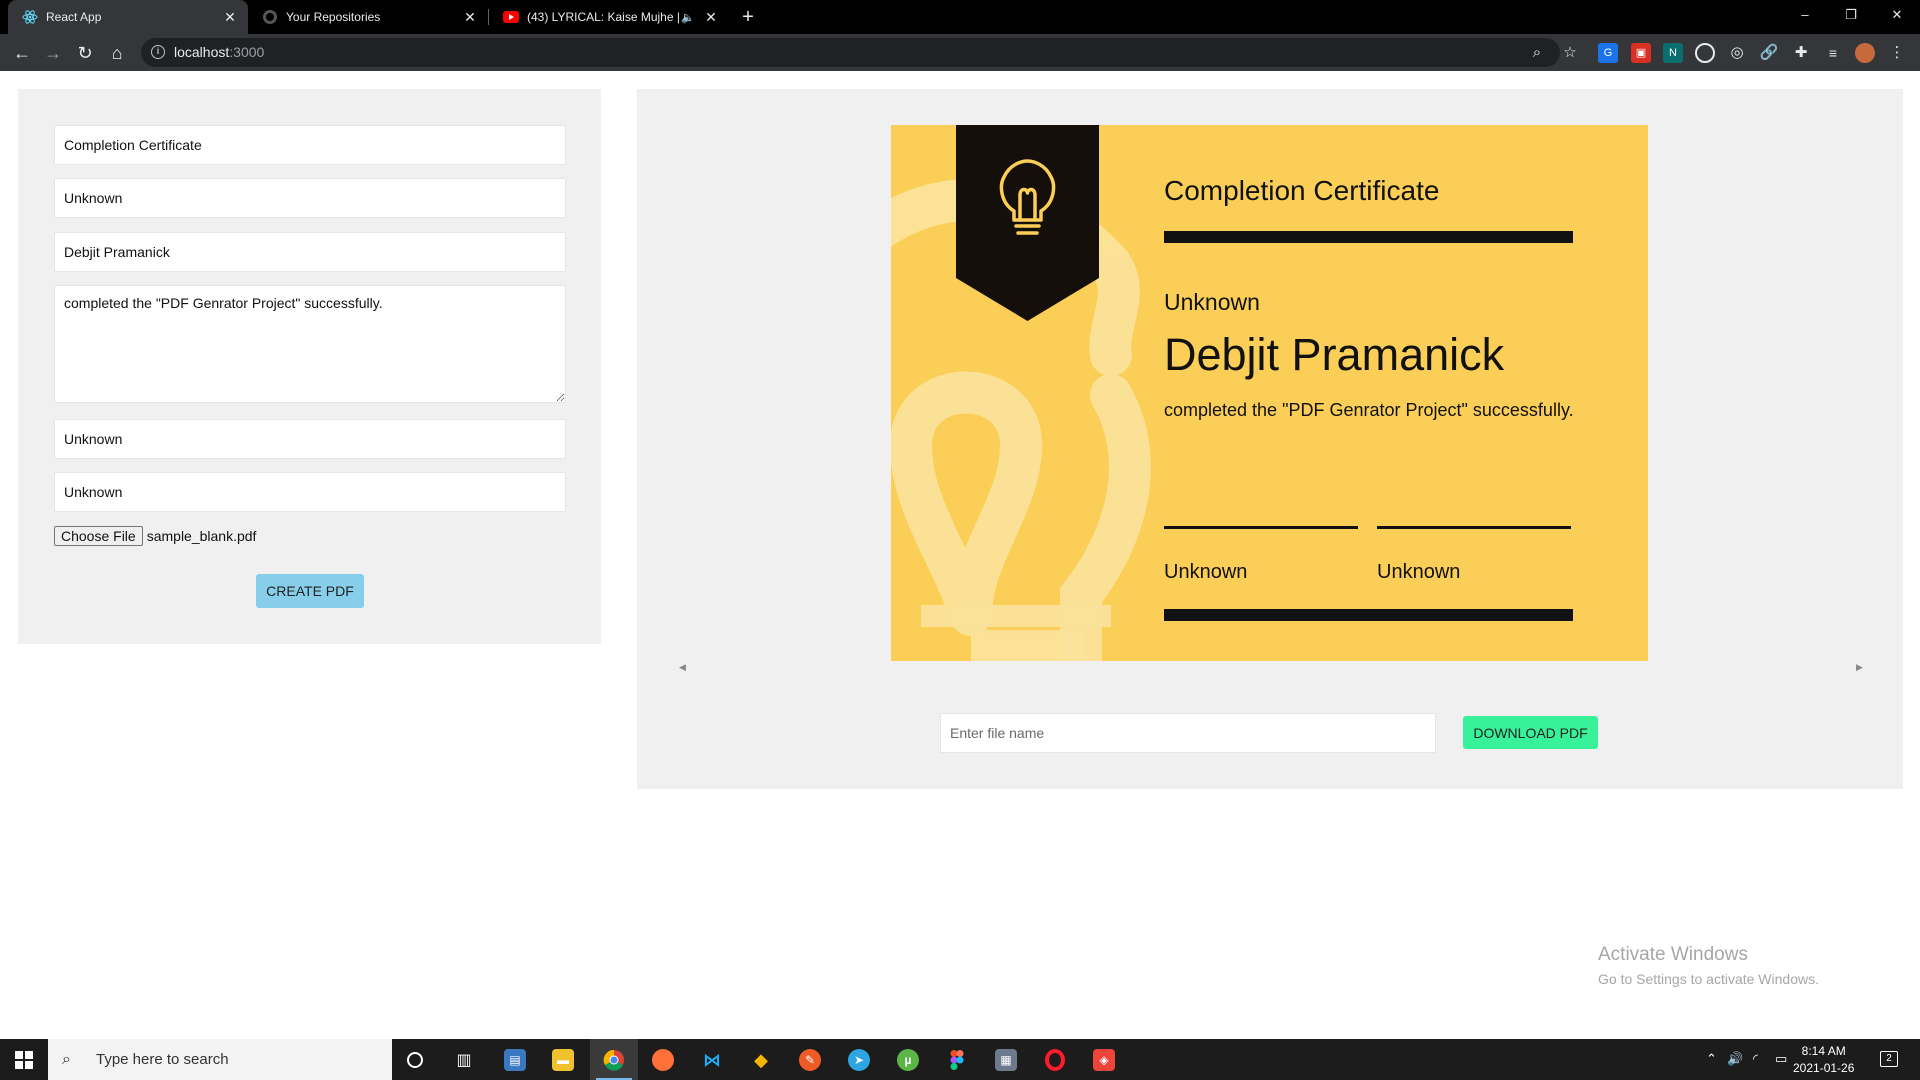 This screenshot has width=1920, height=1080. I want to click on create-pdf-button: CREATE PDF, so click(310, 591).